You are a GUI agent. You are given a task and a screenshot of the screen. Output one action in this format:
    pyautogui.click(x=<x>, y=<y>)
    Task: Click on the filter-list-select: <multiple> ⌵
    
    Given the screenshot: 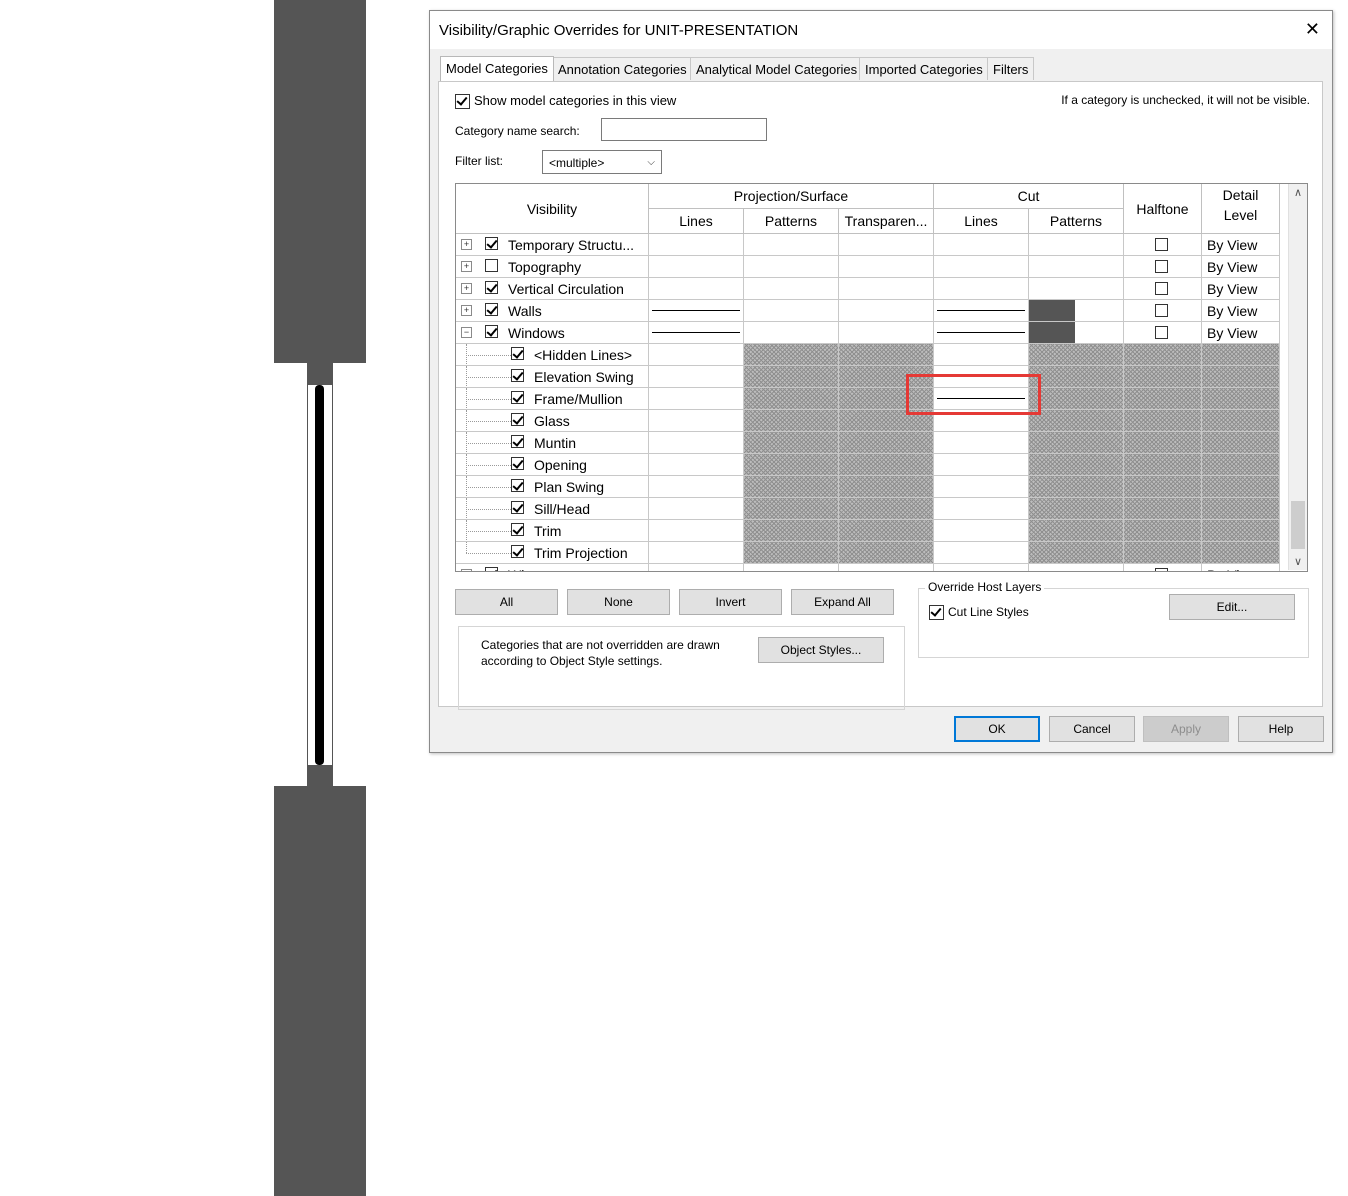 What is the action you would take?
    pyautogui.click(x=602, y=162)
    